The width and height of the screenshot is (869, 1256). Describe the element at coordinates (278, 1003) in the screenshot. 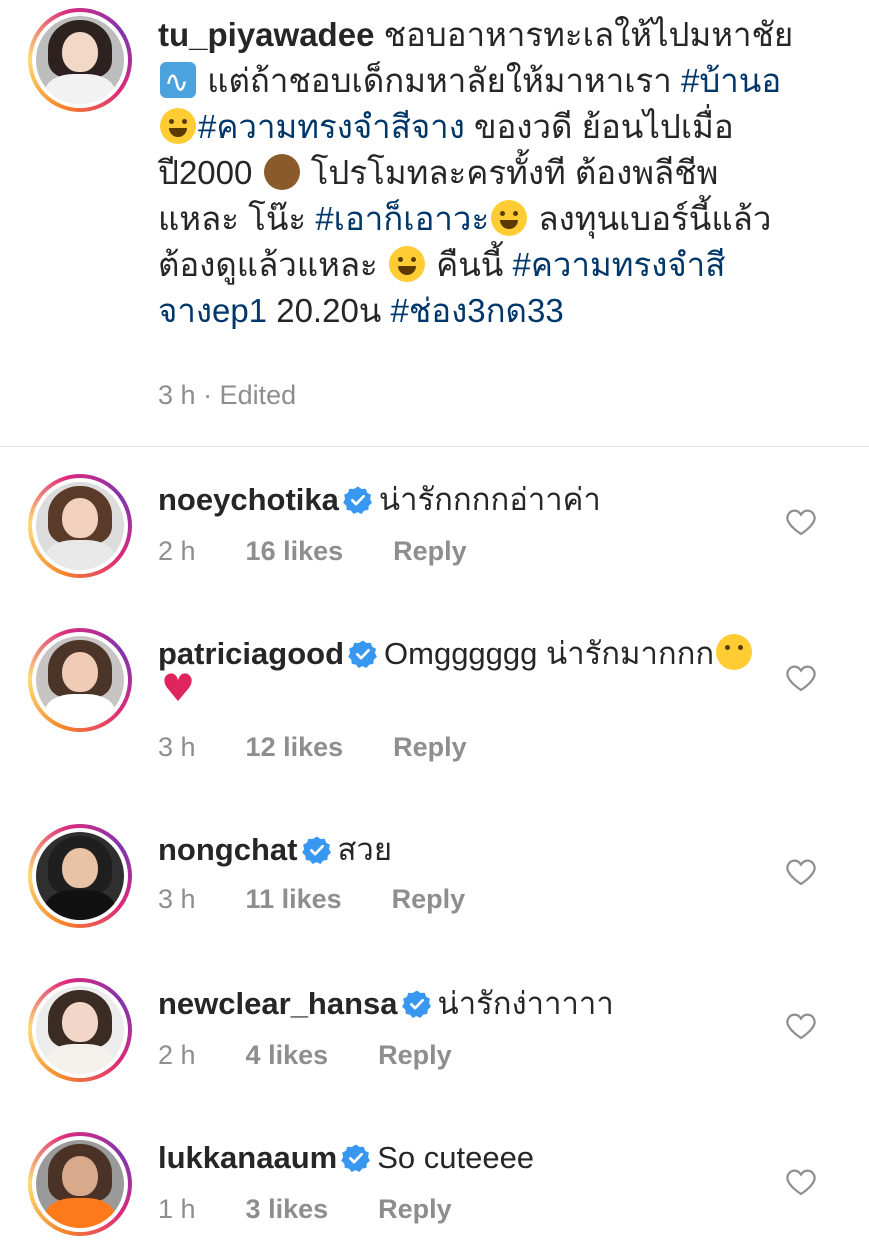

I see `commenter-username: newclear_hansa` at that location.